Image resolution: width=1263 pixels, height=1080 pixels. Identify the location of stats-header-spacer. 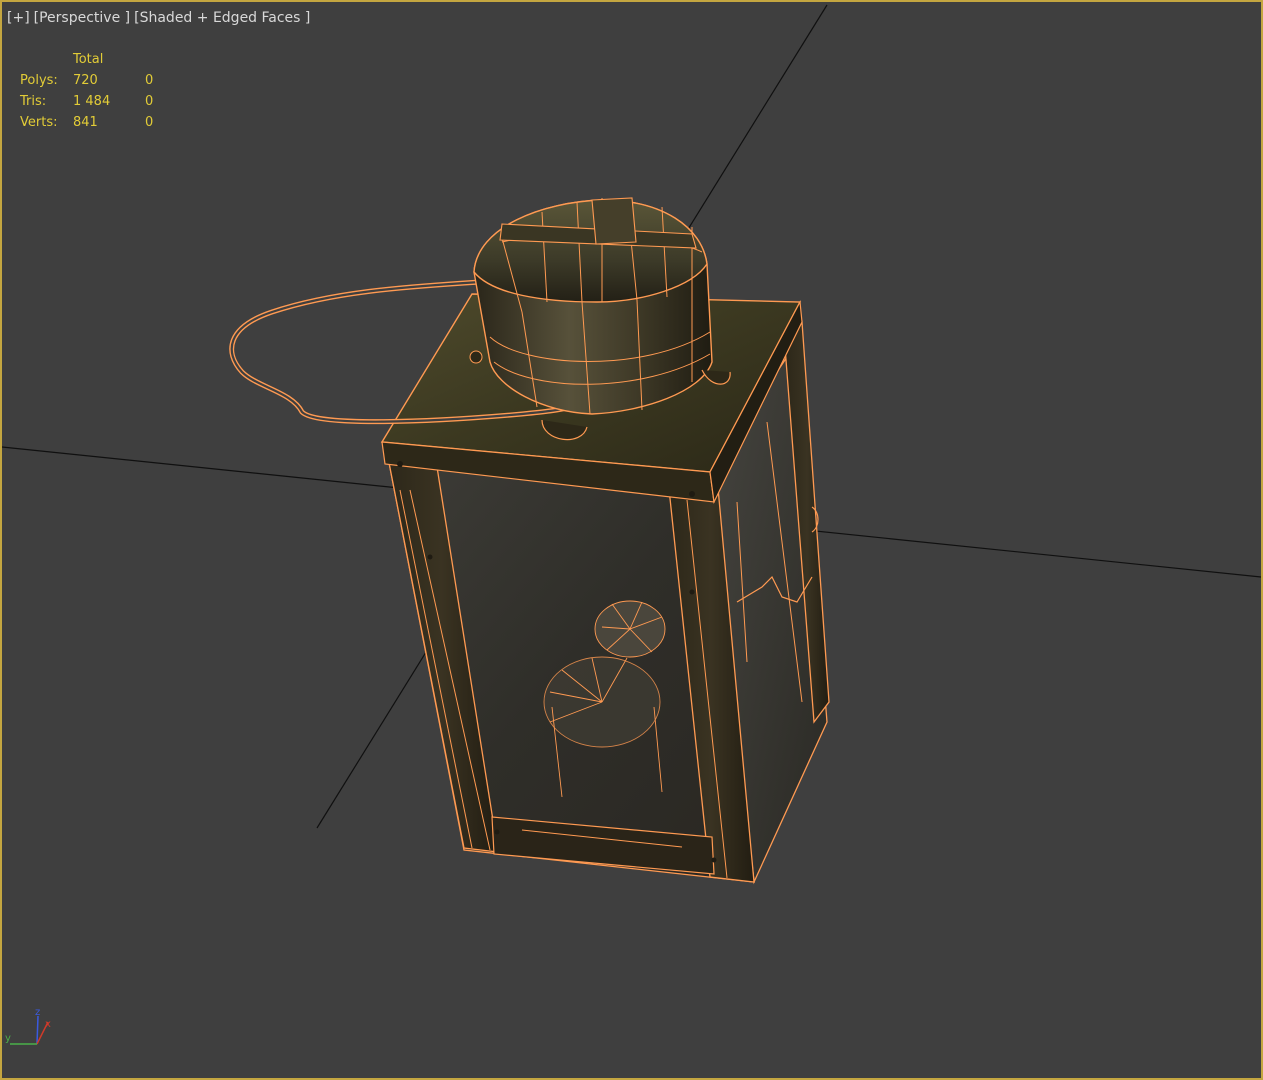
(46, 59).